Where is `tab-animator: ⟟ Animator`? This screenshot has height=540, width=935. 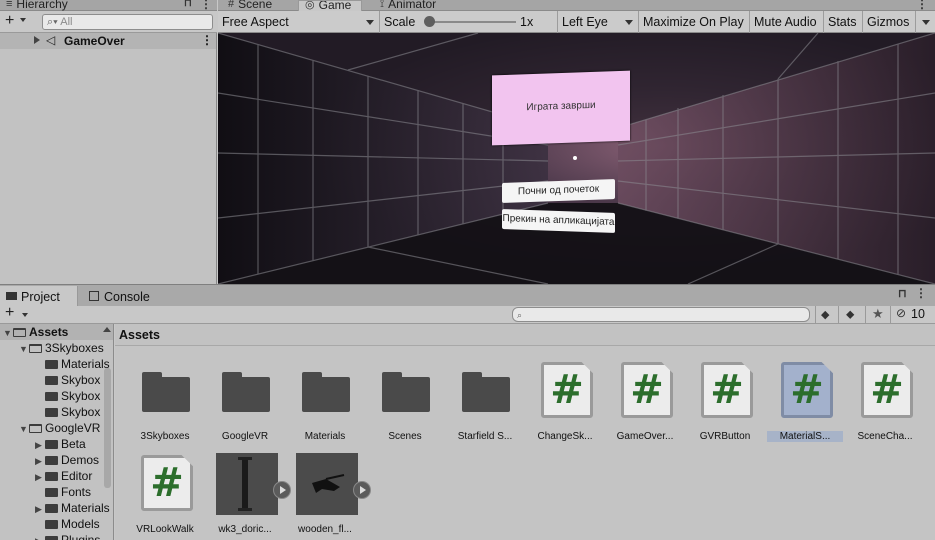 tab-animator: ⟟ Animator is located at coordinates (416, 5).